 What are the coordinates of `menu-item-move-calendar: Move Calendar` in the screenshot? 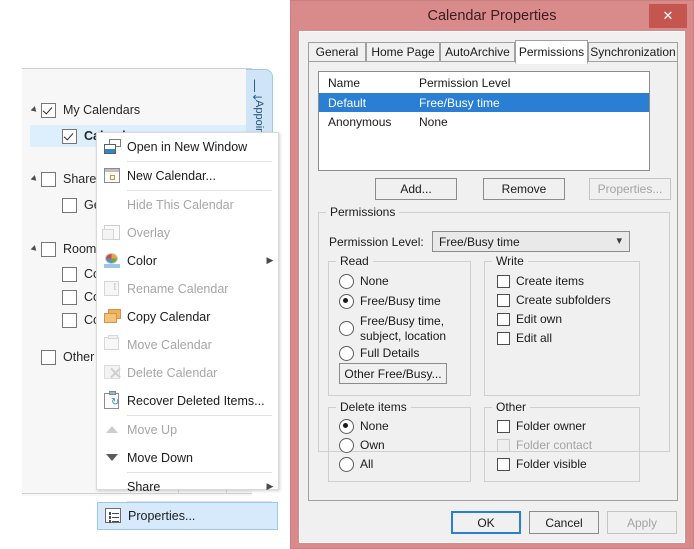 It's located at (187, 345).